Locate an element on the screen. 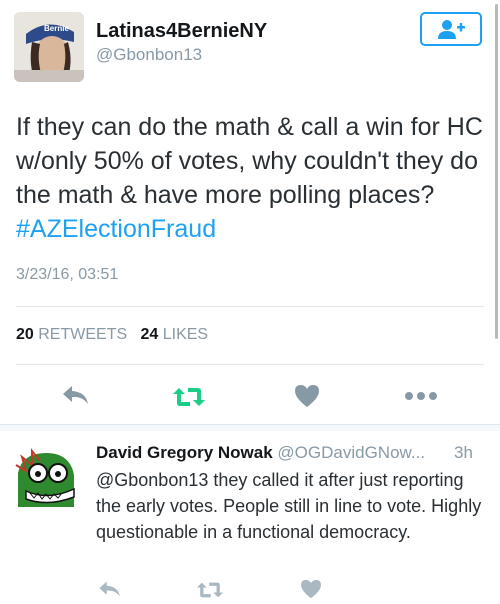  section-separator is located at coordinates (250, 427).